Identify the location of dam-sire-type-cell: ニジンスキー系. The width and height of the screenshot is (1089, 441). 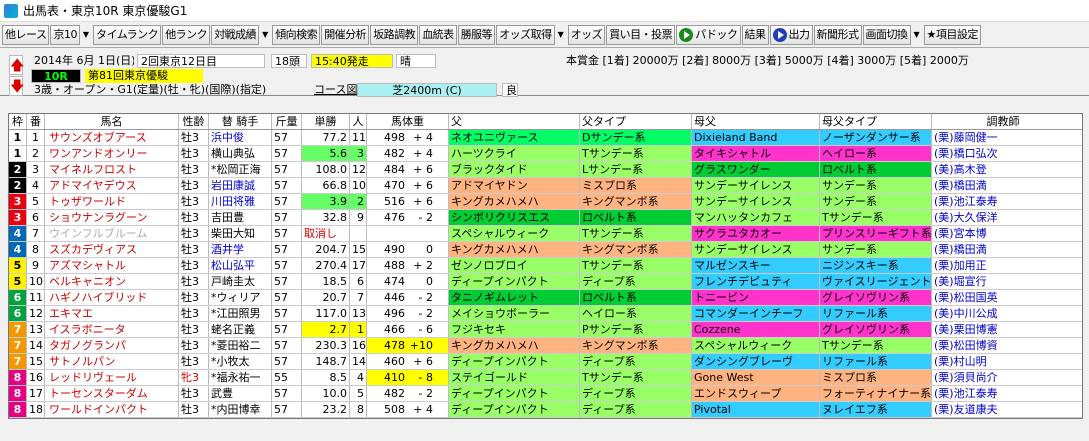
(876, 265).